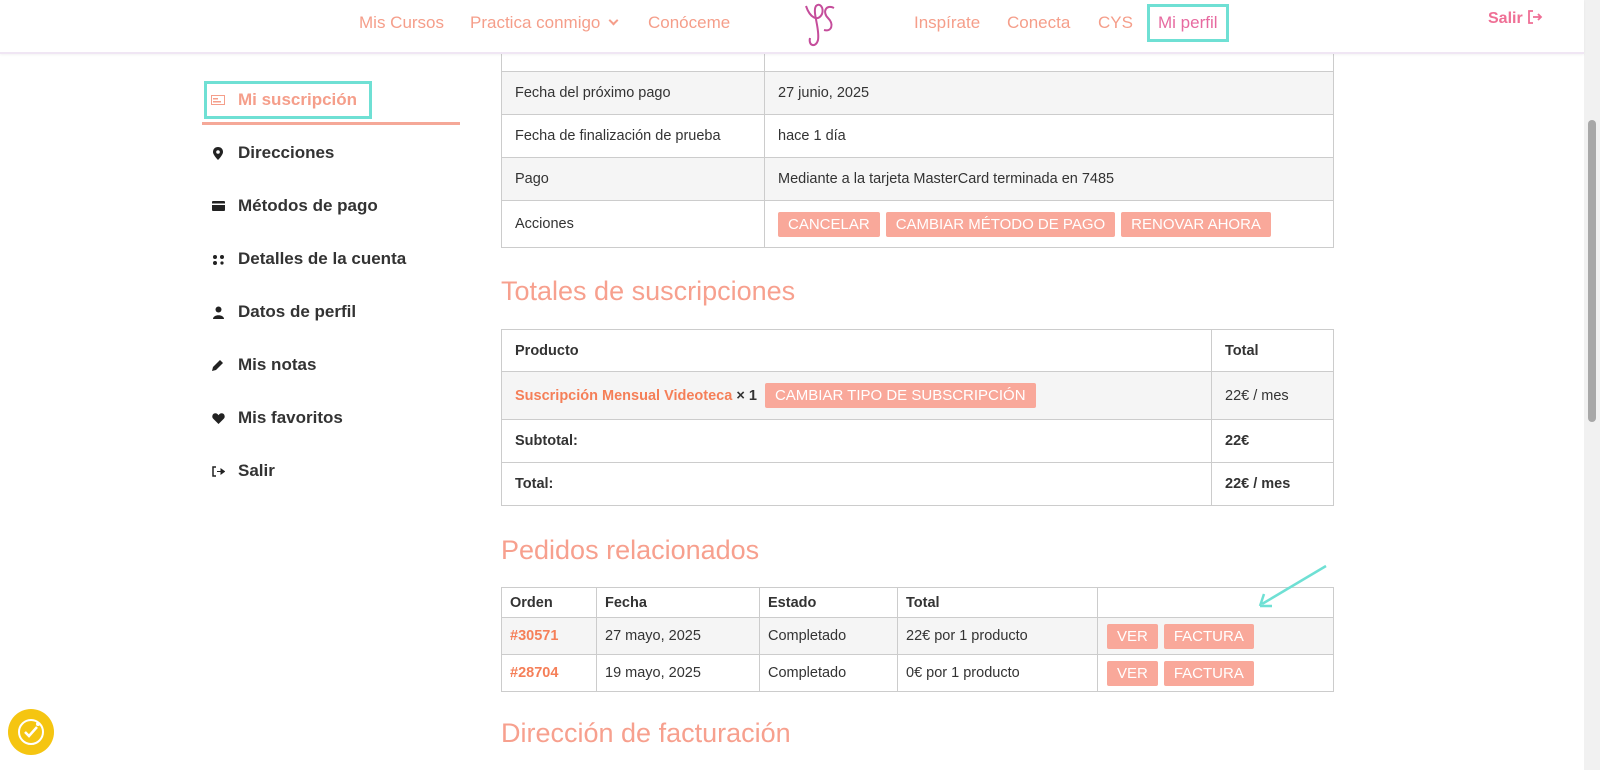 This screenshot has width=1600, height=770. I want to click on sidebar-item-label: Mi suscripción, so click(298, 99).